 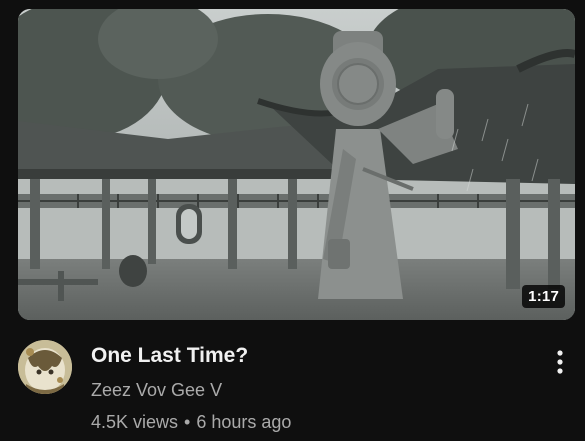 I want to click on channel-avatar, so click(x=45, y=367).